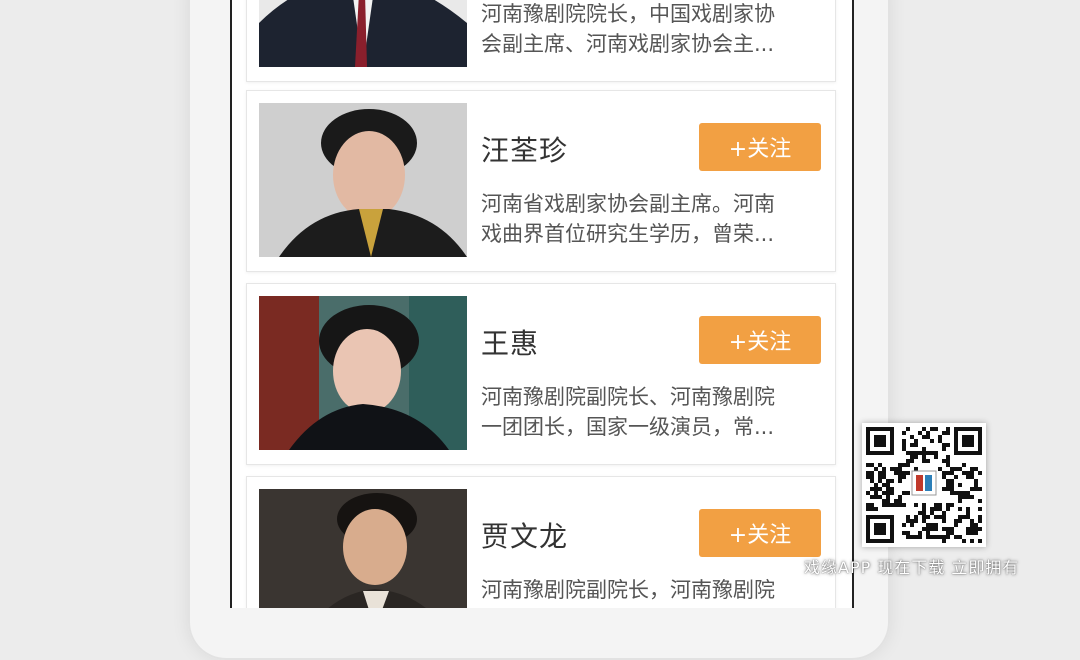 The height and width of the screenshot is (660, 1080). Describe the element at coordinates (628, 14) in the screenshot. I see `artist-desc-line: 河南豫剧院院长，中国戏剧家协` at that location.